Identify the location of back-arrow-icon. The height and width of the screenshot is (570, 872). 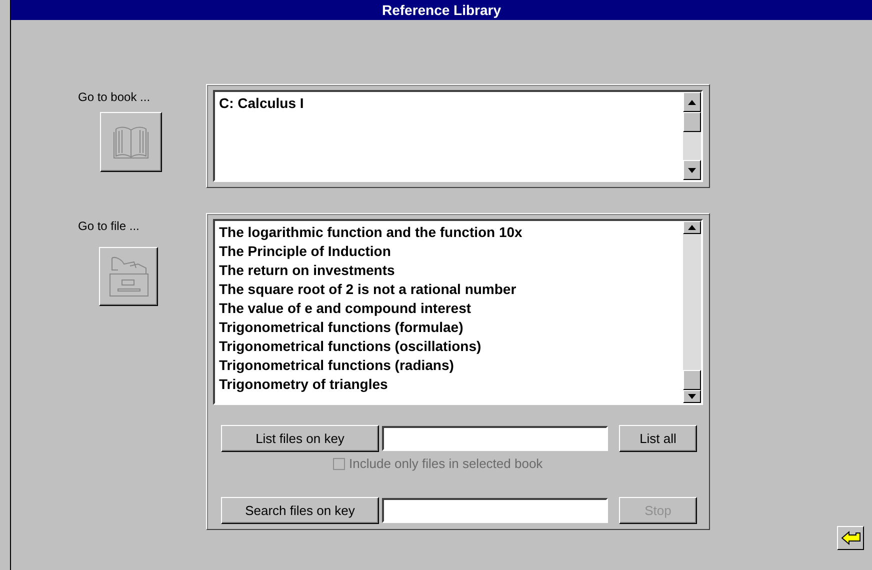
(850, 538).